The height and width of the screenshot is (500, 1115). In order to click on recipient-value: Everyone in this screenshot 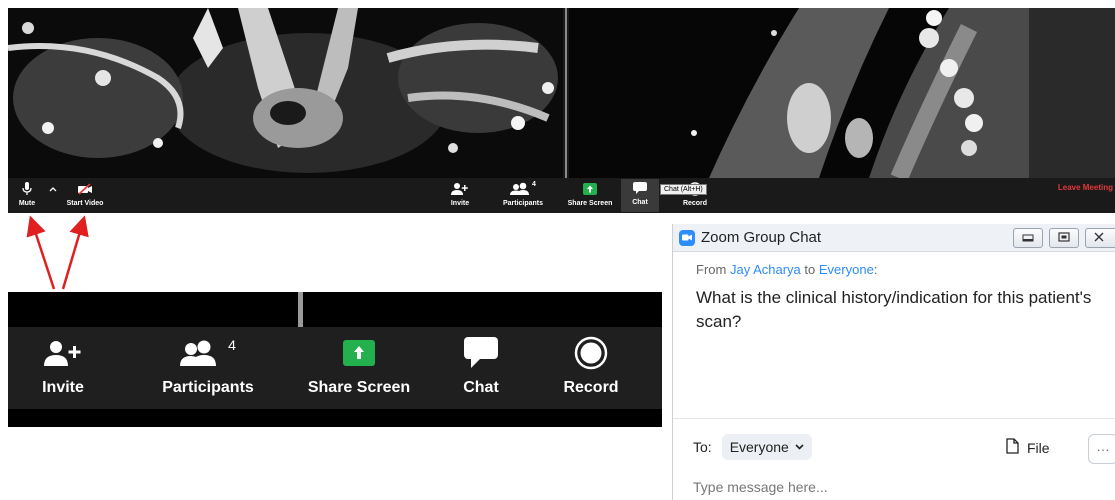, I will do `click(759, 447)`.